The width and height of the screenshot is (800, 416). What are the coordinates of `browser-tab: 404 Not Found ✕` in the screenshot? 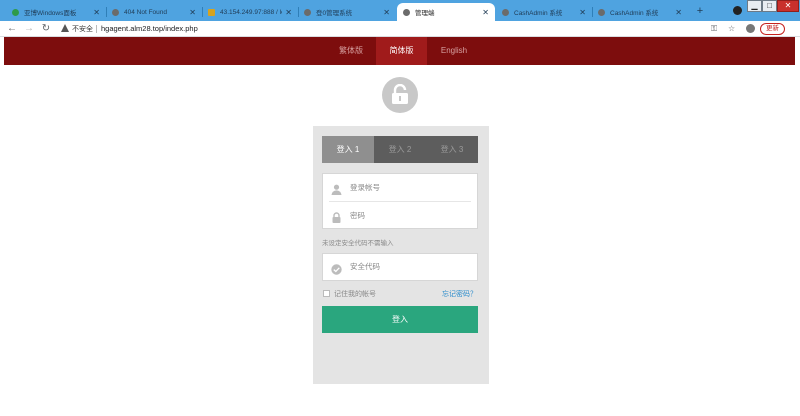 It's located at (154, 12).